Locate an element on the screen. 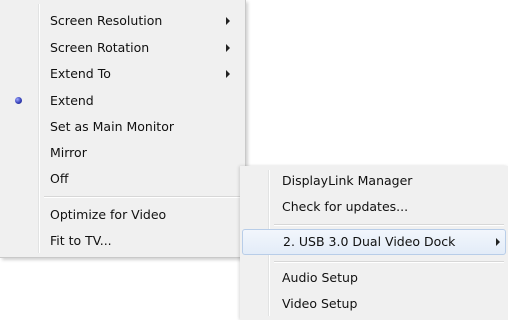  menu-item-label: Mirror is located at coordinates (68, 152).